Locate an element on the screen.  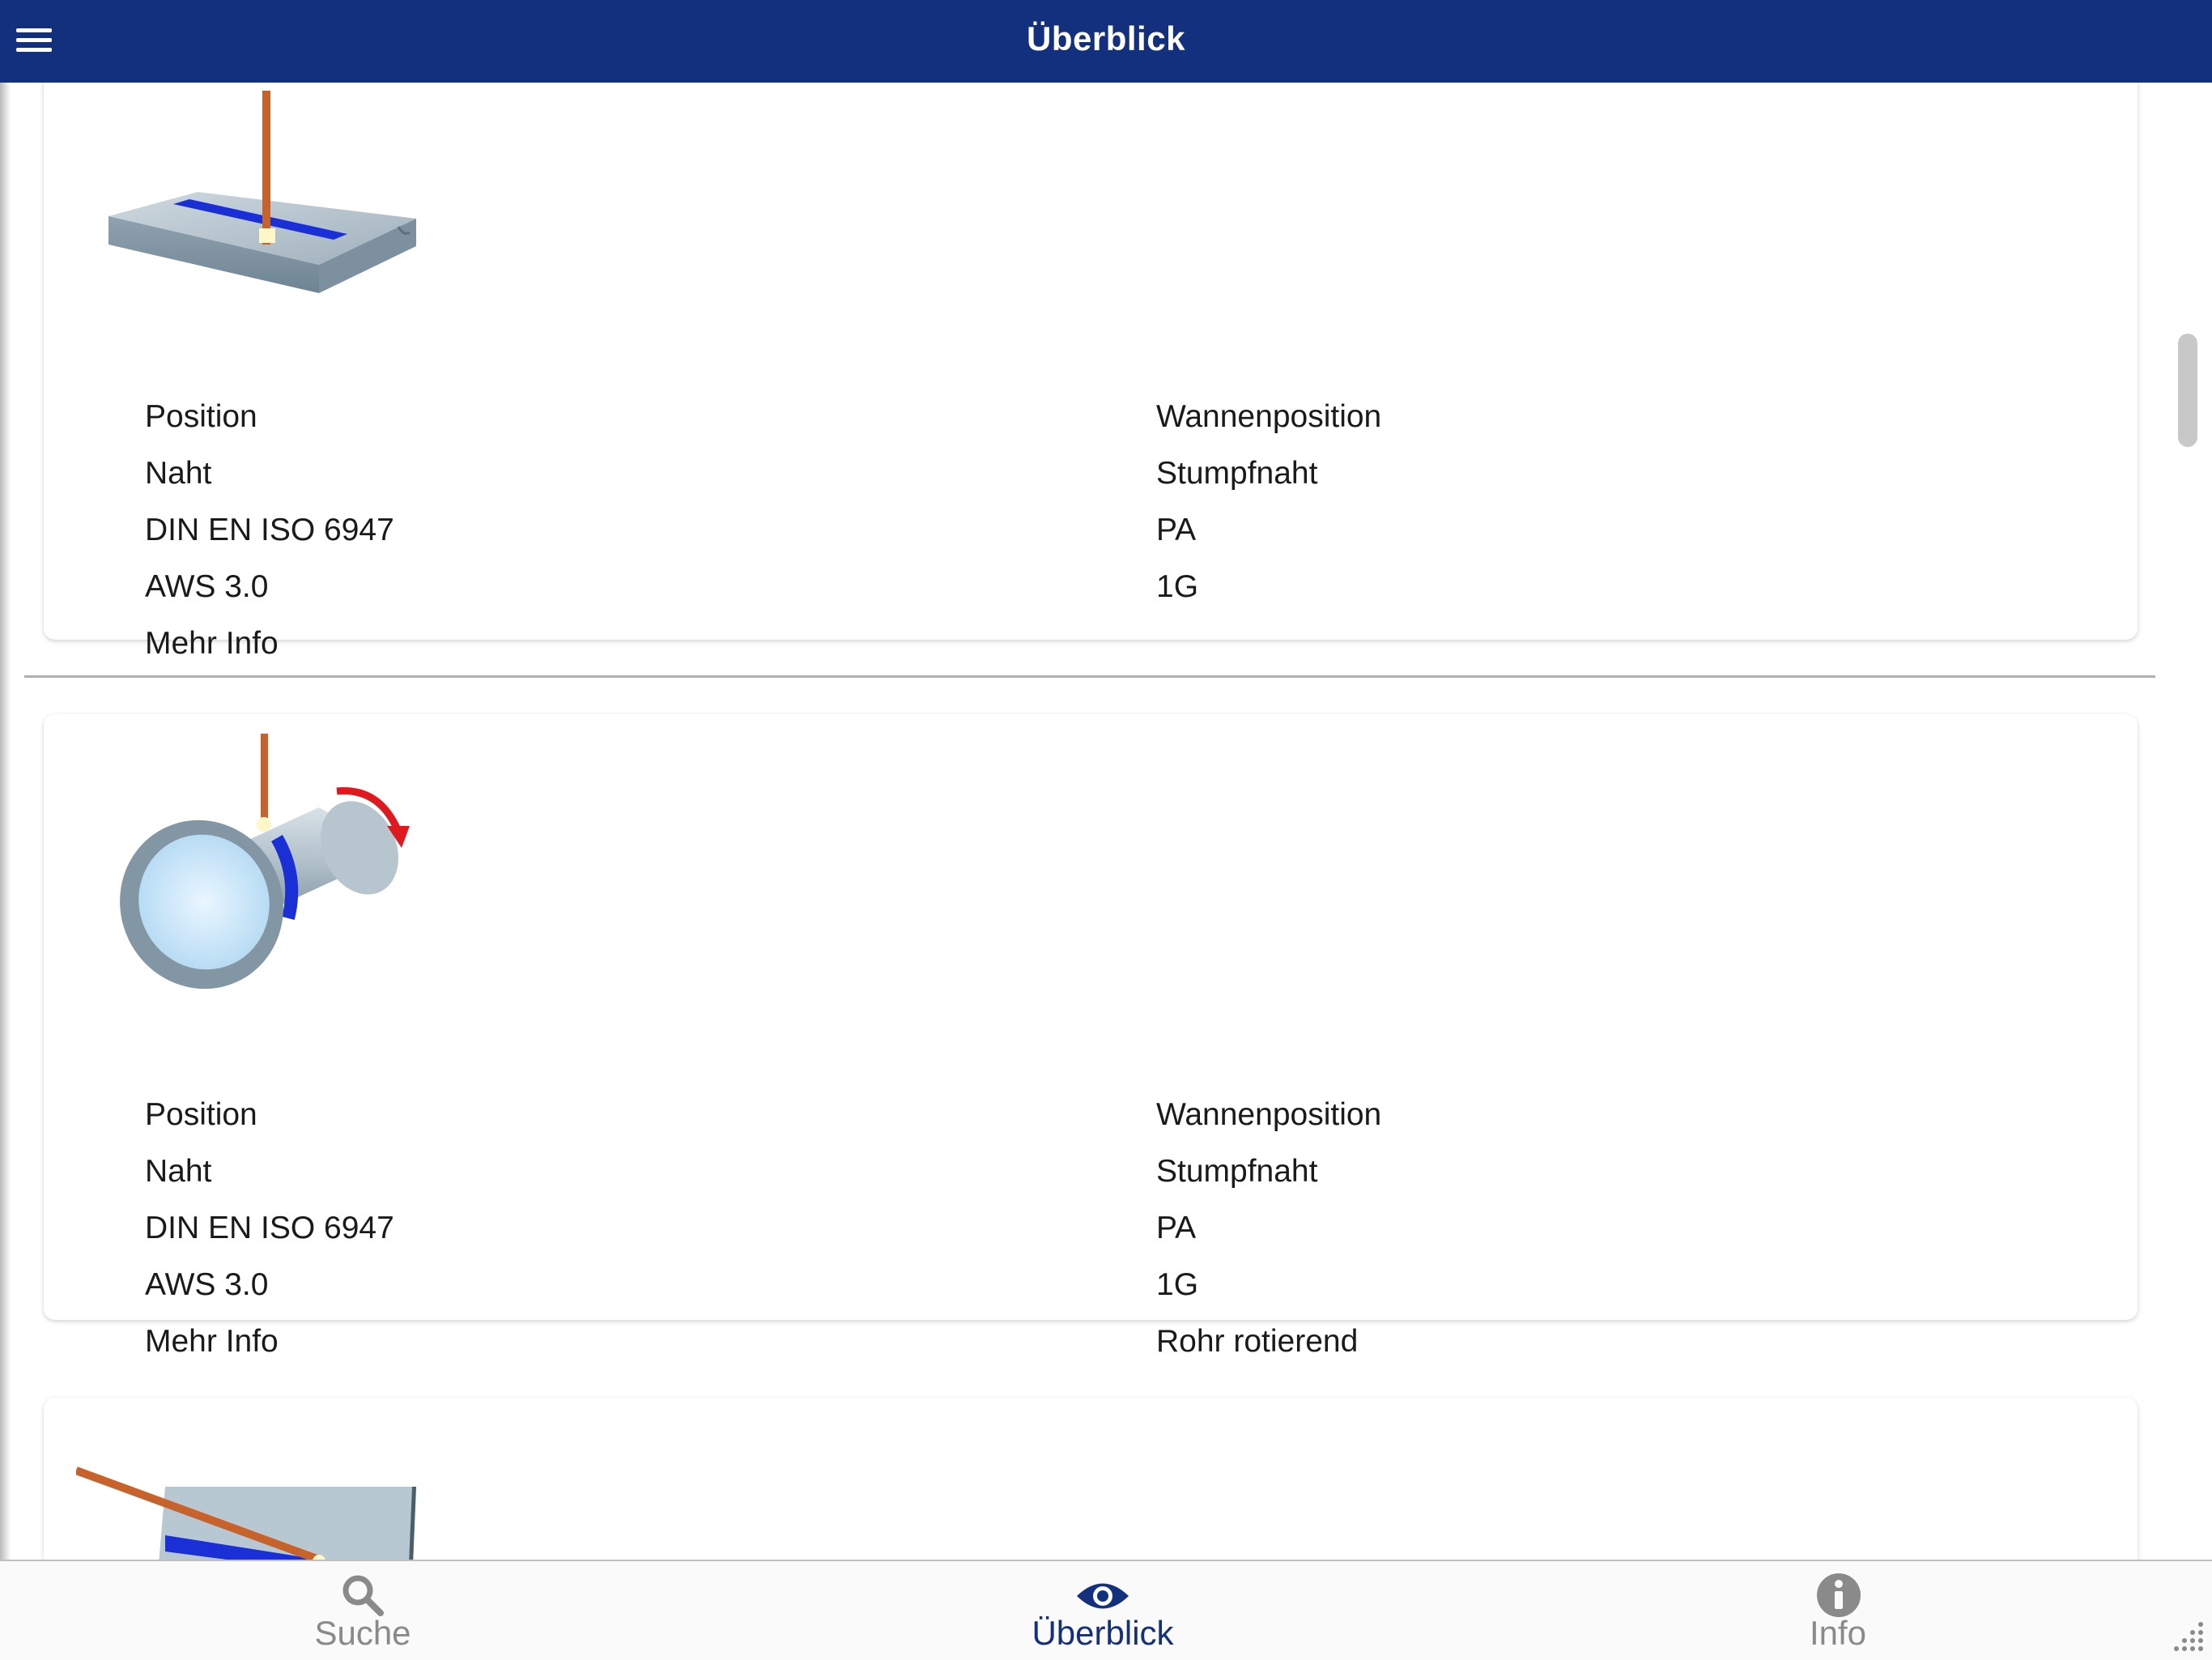
page-title: Überblick is located at coordinates (1106, 38).